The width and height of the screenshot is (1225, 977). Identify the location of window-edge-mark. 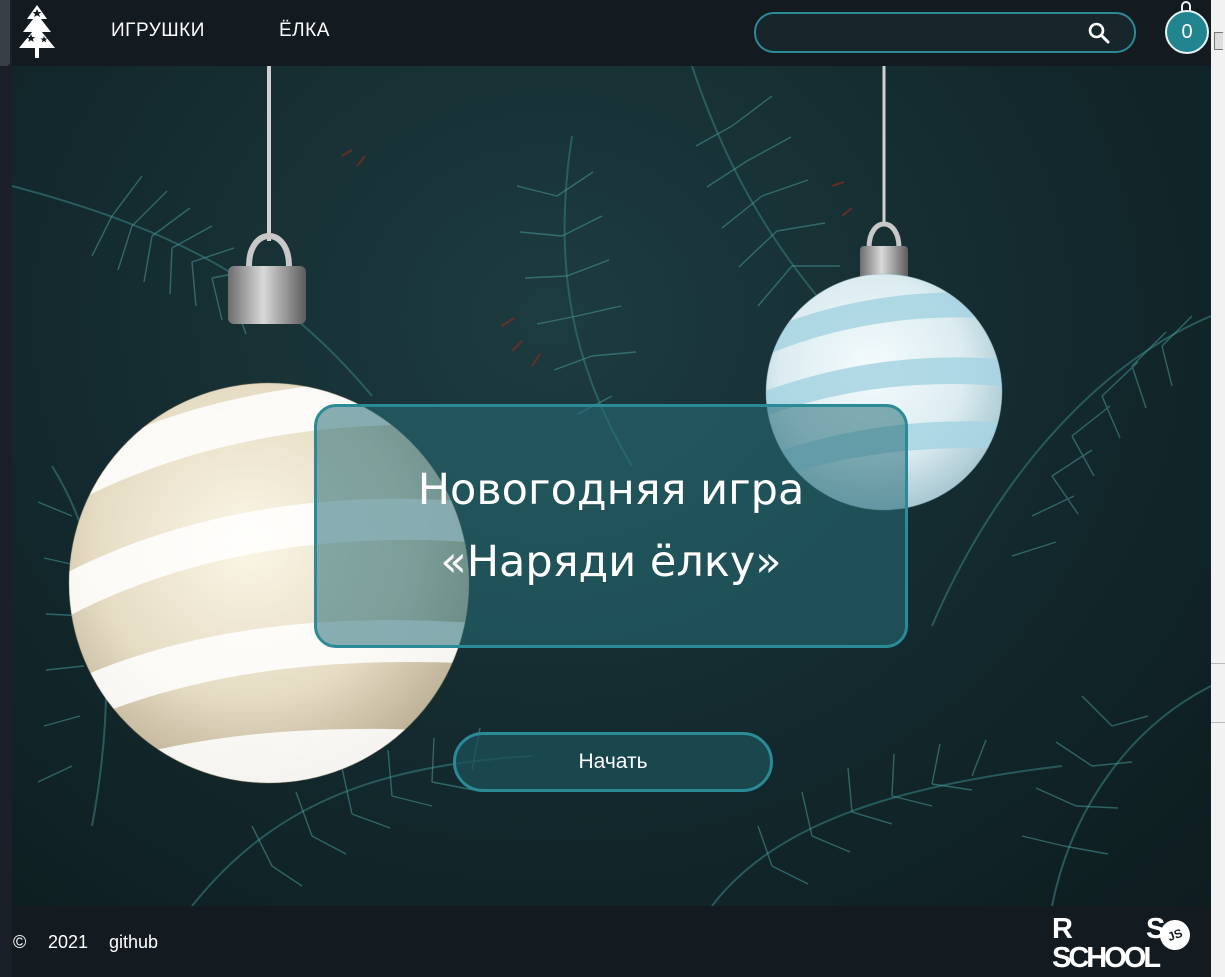
(1218, 41).